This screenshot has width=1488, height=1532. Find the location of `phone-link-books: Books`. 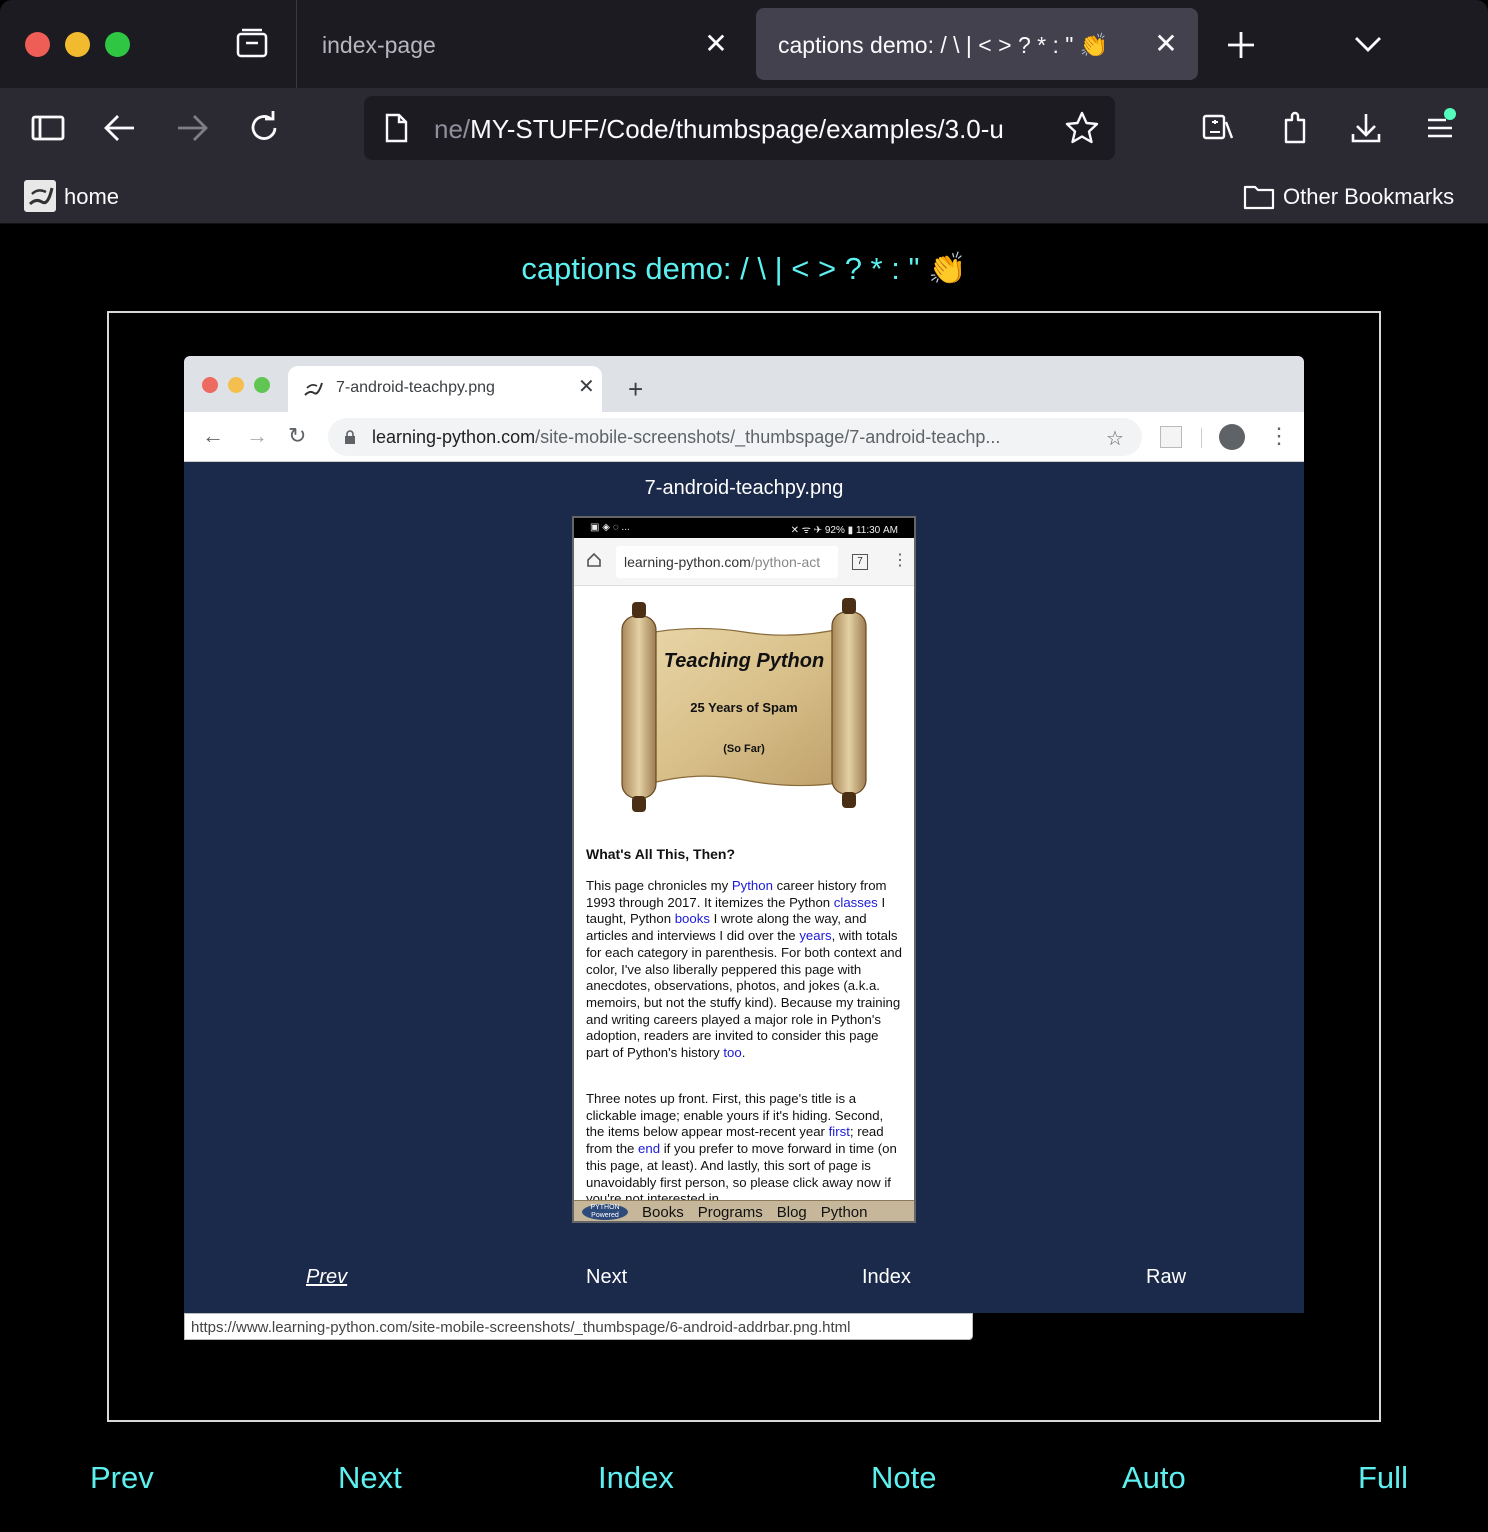

phone-link-books: Books is located at coordinates (663, 1212).